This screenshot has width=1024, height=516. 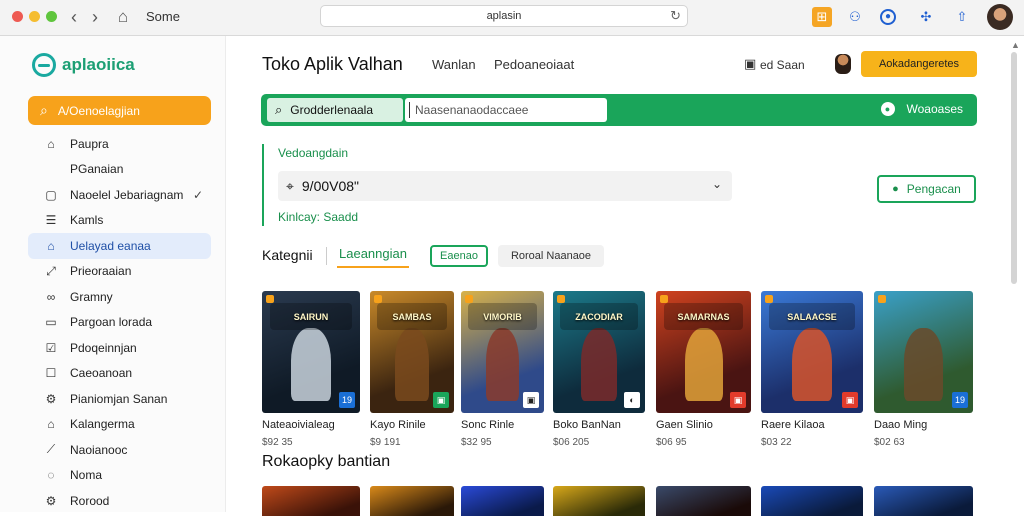 I want to click on url-text: aplasin, so click(x=504, y=16).